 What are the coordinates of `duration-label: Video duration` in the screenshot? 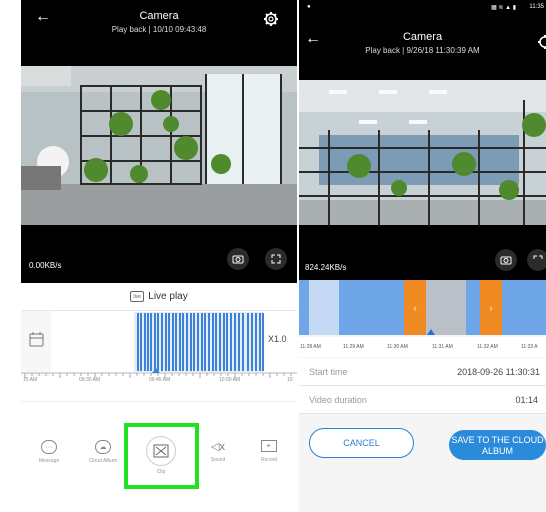 It's located at (338, 400).